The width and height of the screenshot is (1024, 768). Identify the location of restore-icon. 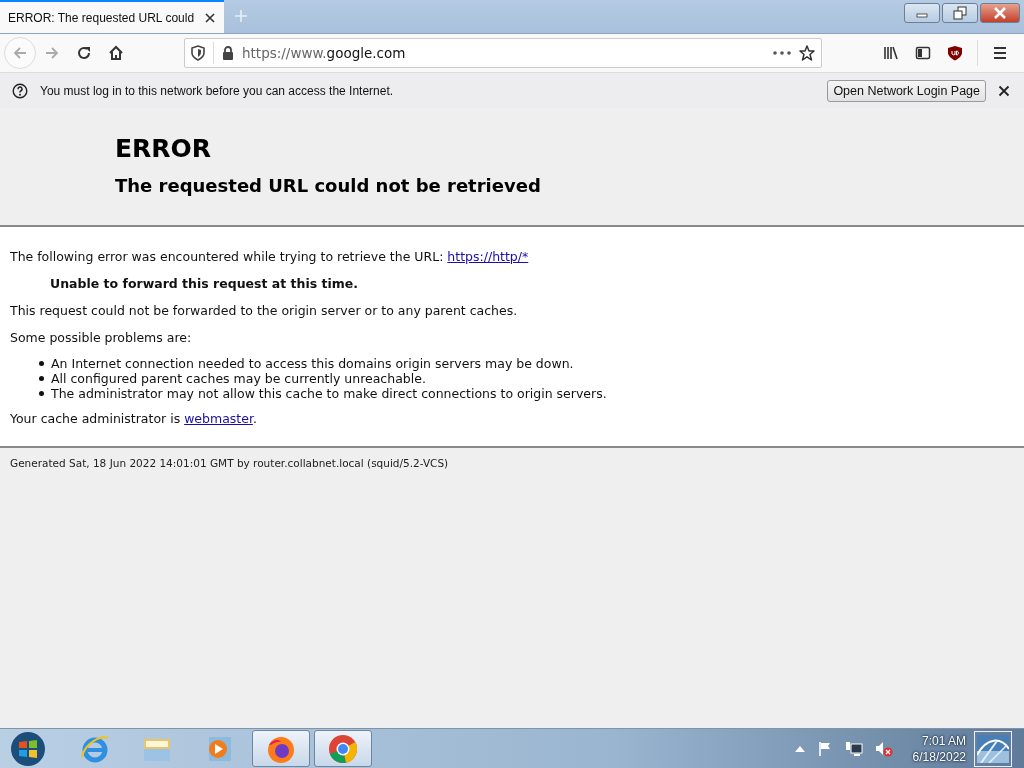
(960, 13).